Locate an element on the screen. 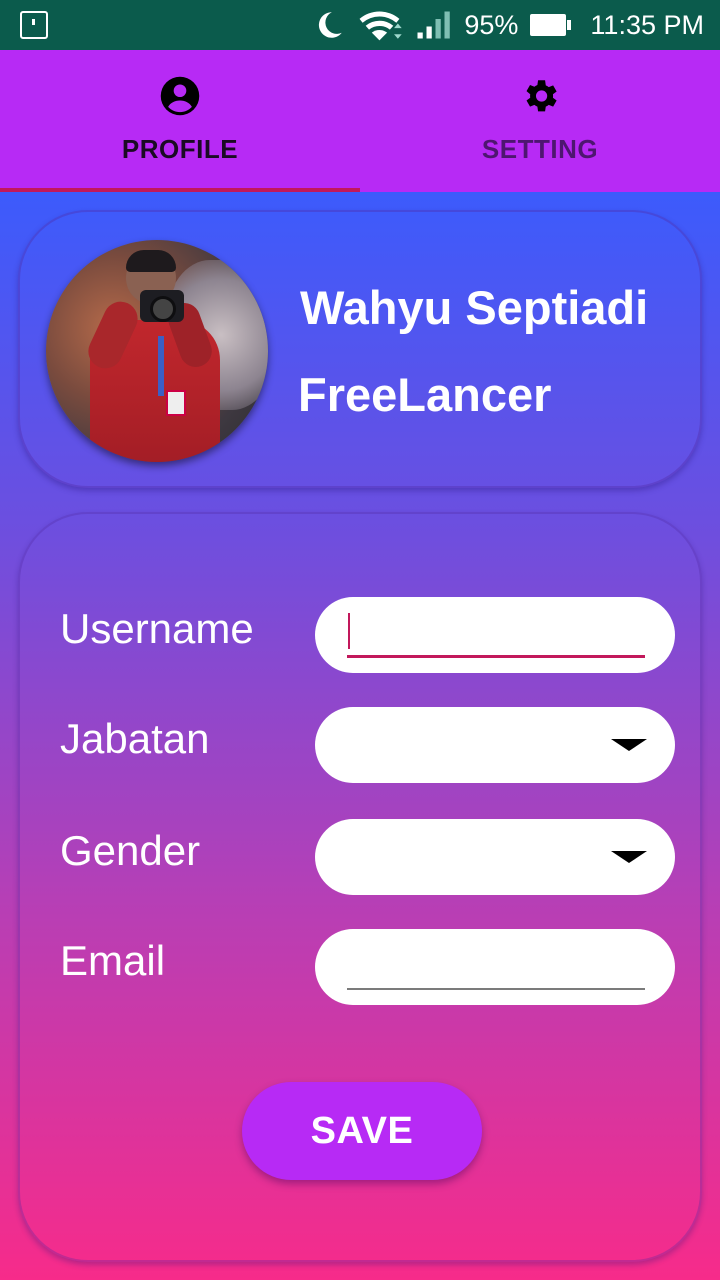 The image size is (720, 1280). status-bar: 95% 11:35 PM is located at coordinates (360, 25).